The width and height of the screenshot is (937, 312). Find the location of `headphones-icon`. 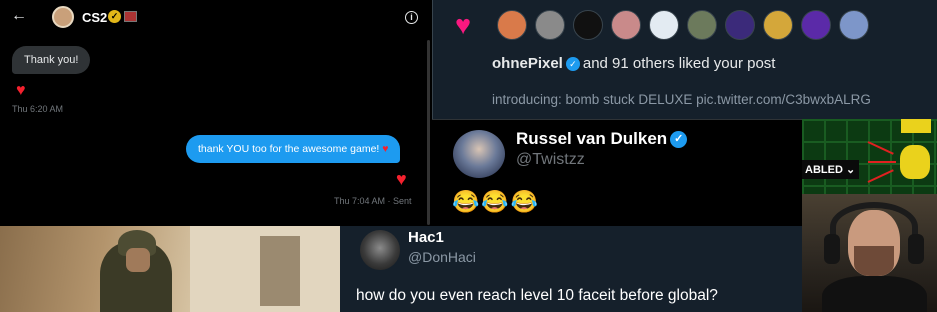

headphones-icon is located at coordinates (874, 227).